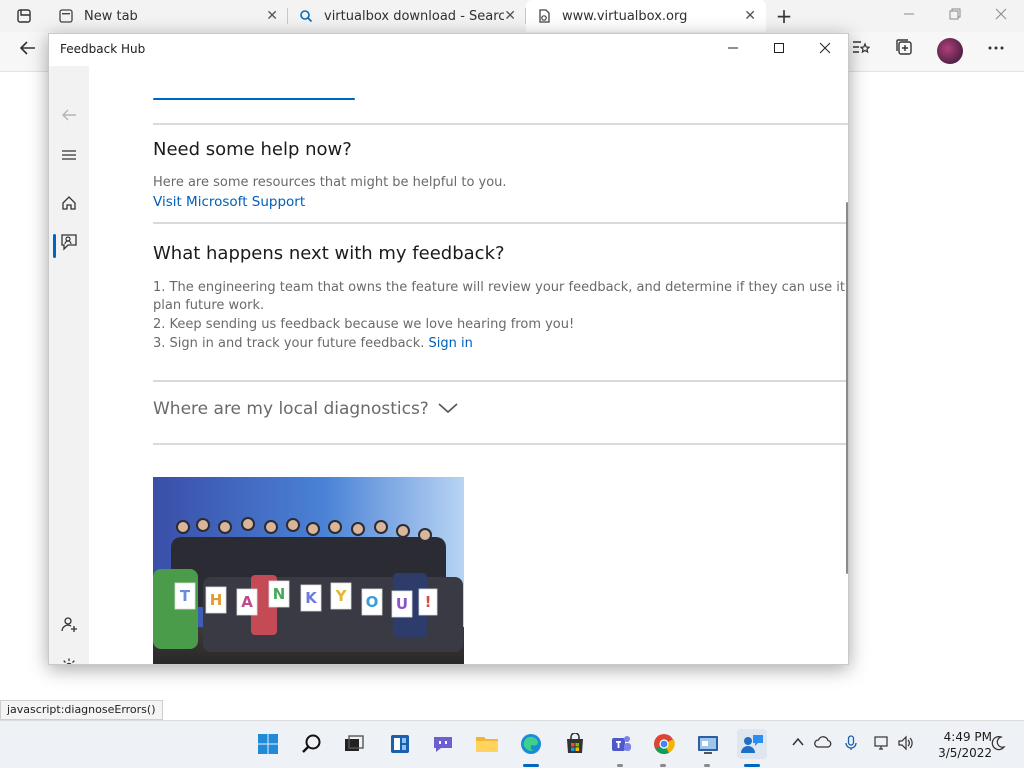 The height and width of the screenshot is (768, 1024). Describe the element at coordinates (663, 765) in the screenshot. I see `chrome-running-indicator` at that location.